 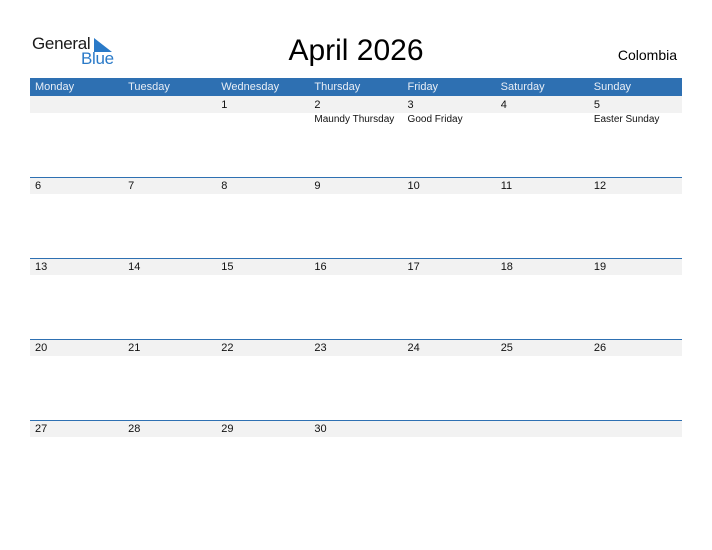 I want to click on day-number: 27, so click(x=41, y=429).